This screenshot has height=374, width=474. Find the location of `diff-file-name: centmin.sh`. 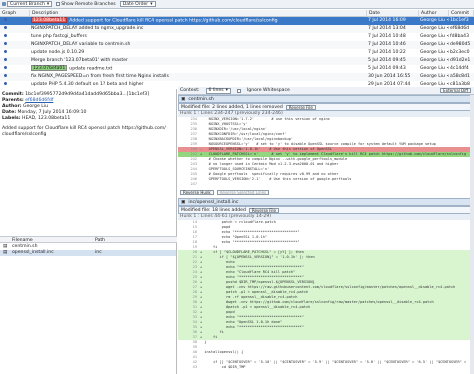

diff-file-name: centmin.sh is located at coordinates (201, 99).